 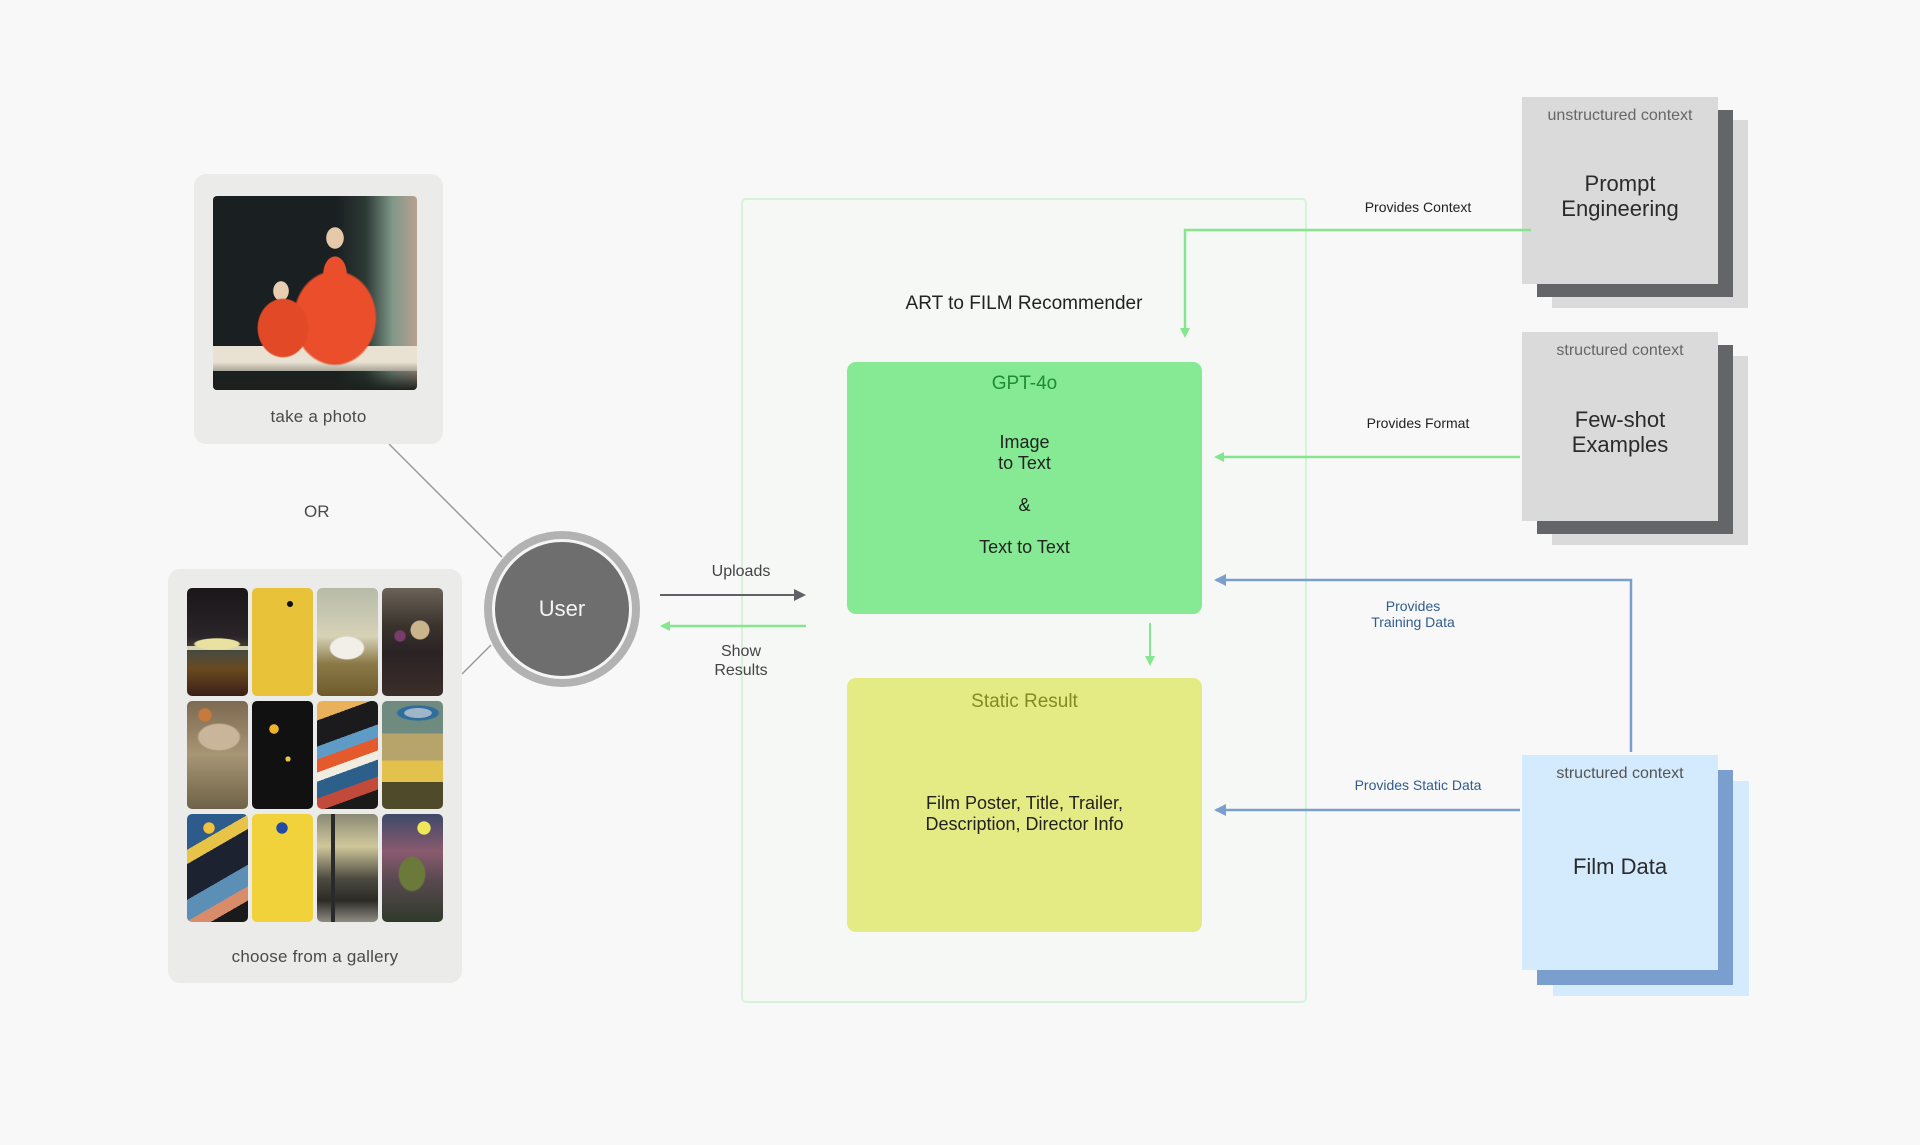 I want to click on gallery-tile-swirling-ribbon-abstract, so click(x=347, y=755).